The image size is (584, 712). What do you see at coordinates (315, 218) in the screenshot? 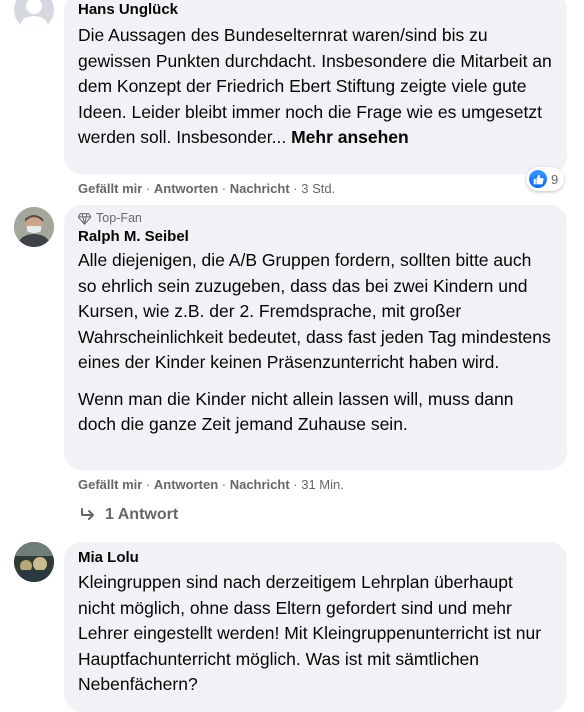
I see `top-fan-badge: Top-Fan` at bounding box center [315, 218].